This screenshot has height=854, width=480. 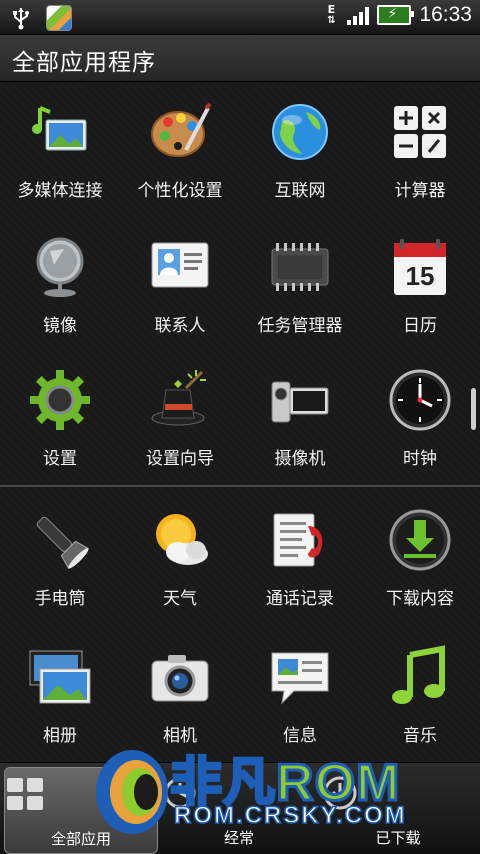 What do you see at coordinates (420, 459) in the screenshot?
I see `app-label: 时钟` at bounding box center [420, 459].